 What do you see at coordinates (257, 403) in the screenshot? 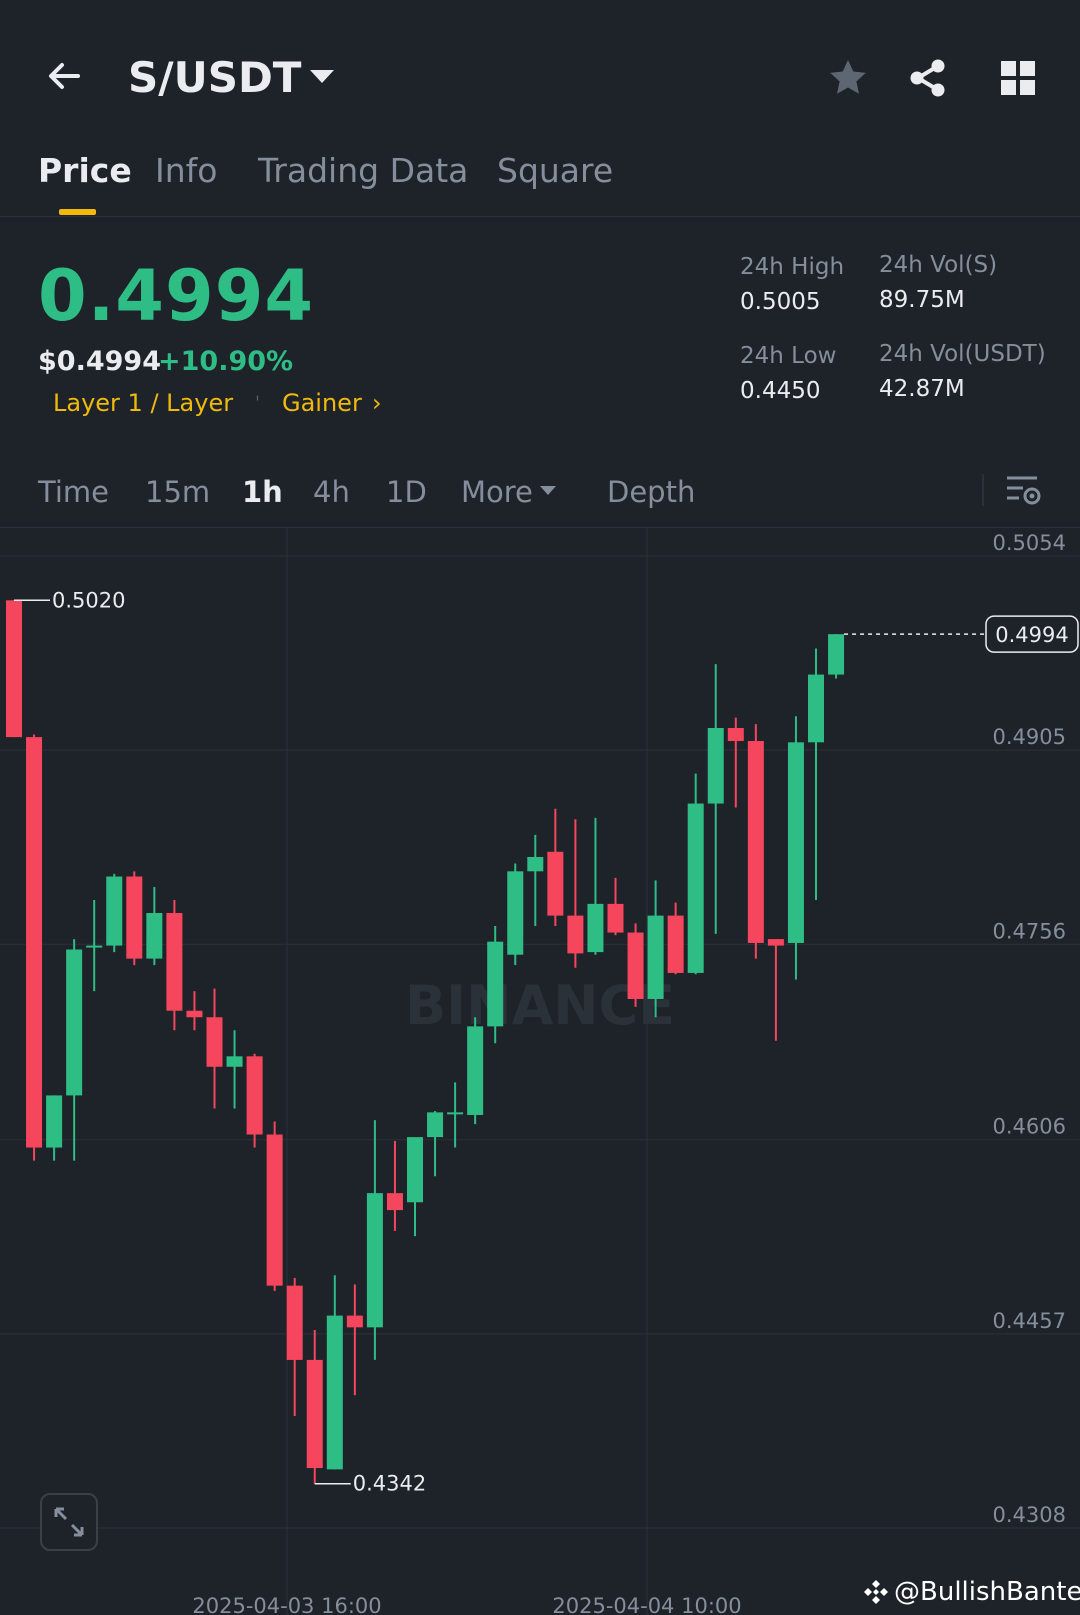
I see `tag-separator: ˈ` at bounding box center [257, 403].